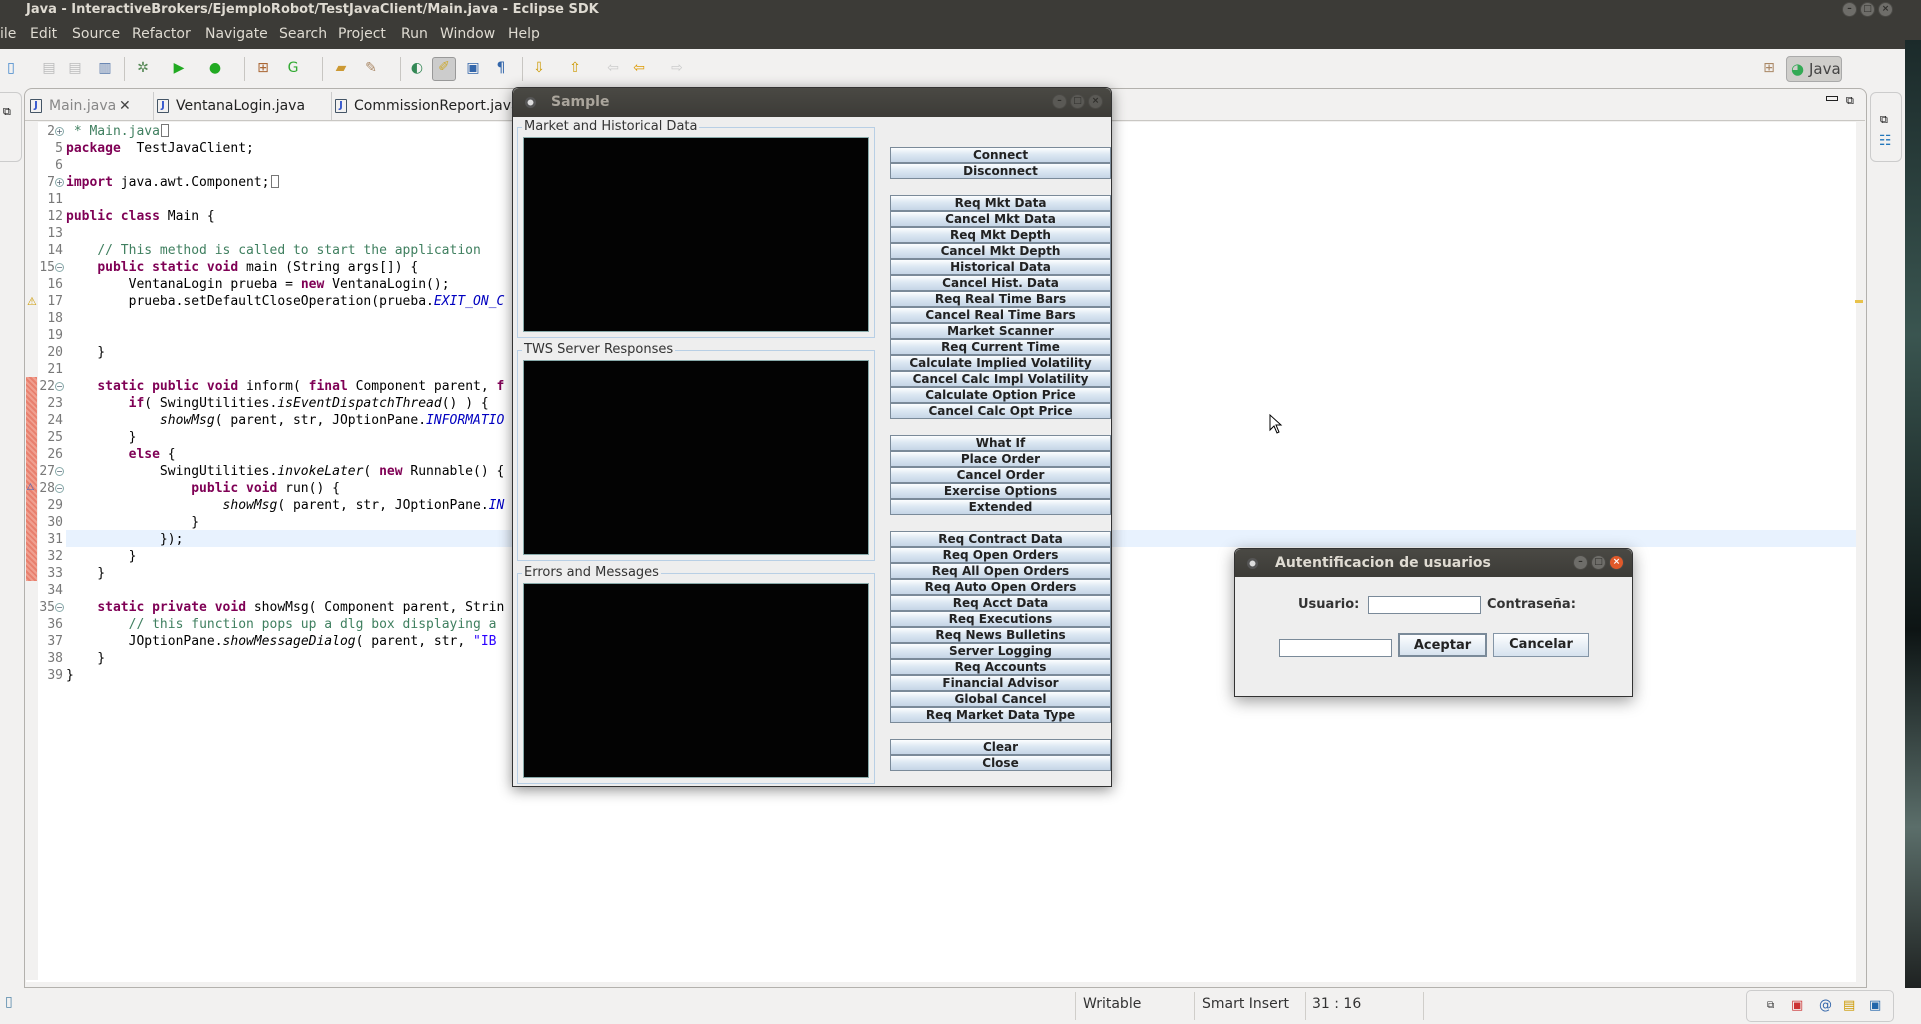  What do you see at coordinates (414, 34) in the screenshot?
I see `menu-run: Run` at bounding box center [414, 34].